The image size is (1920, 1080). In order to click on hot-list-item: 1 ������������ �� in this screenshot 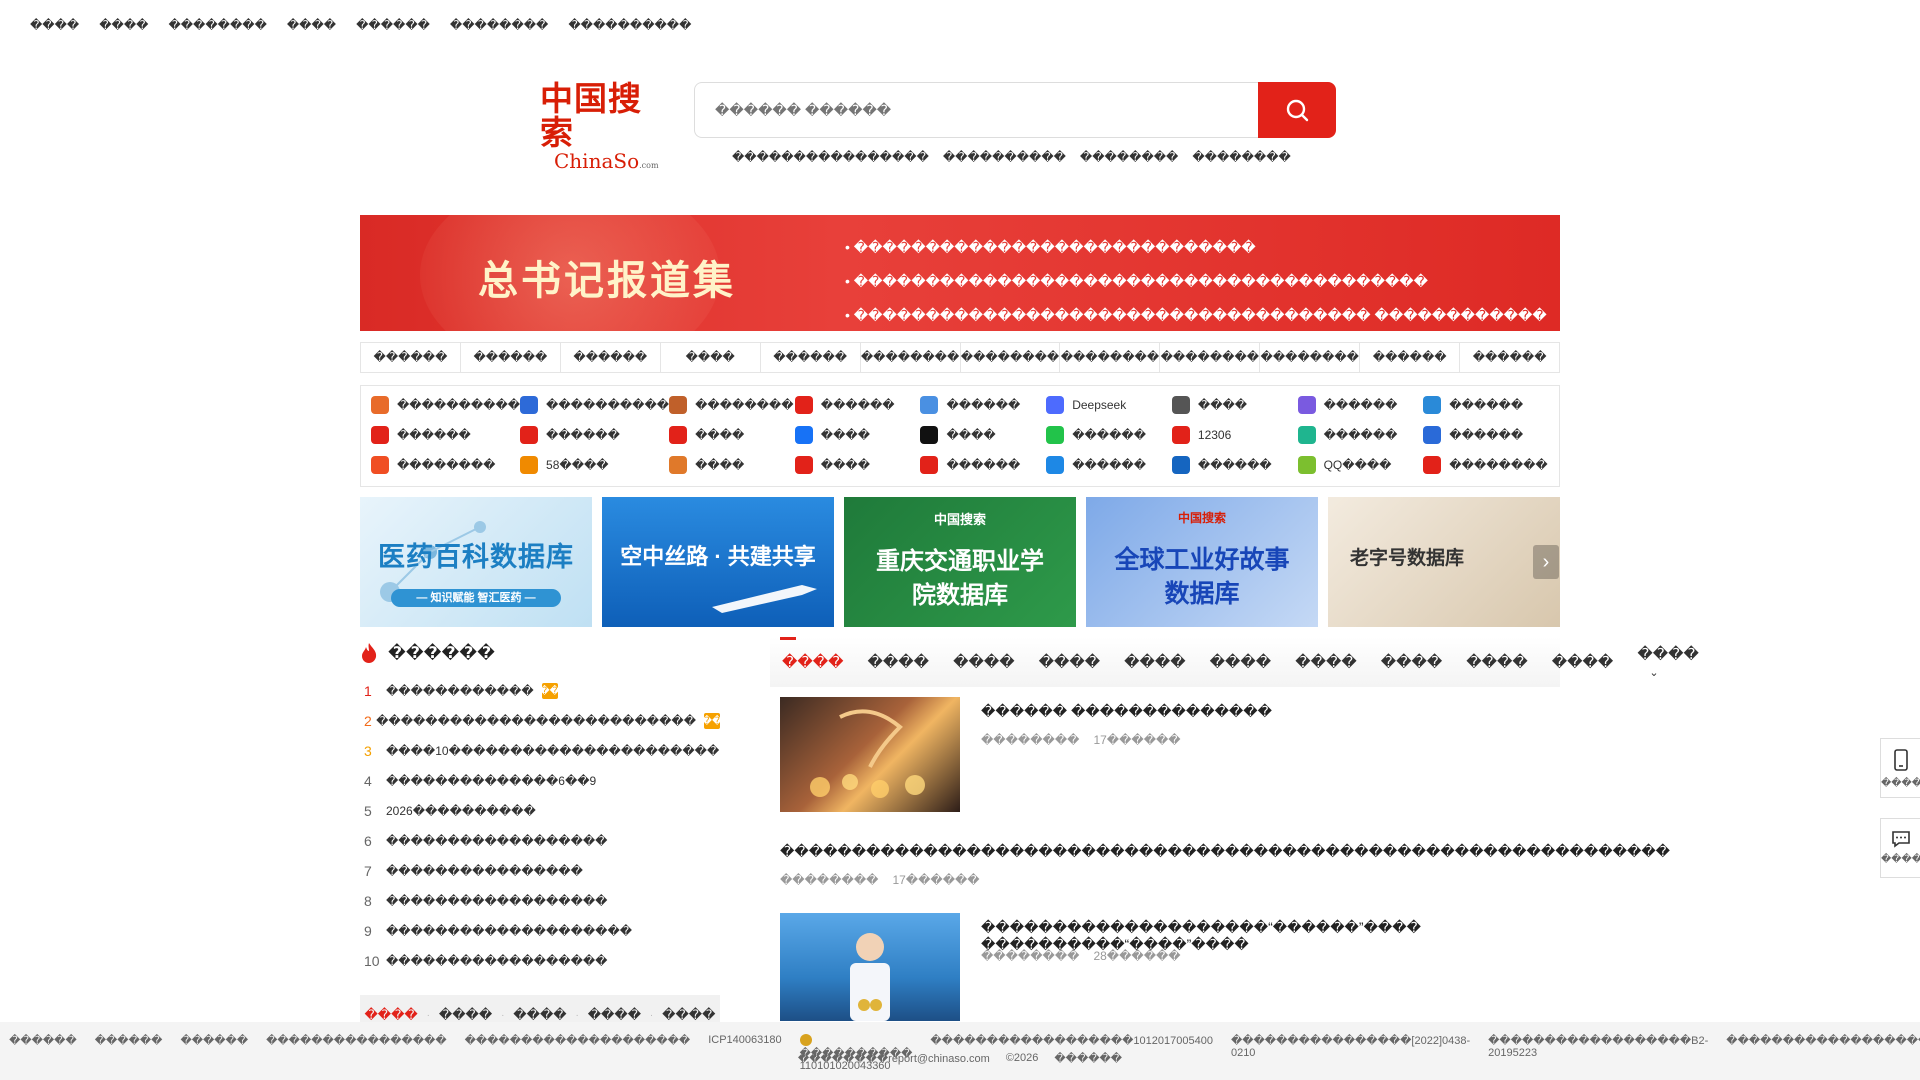, I will do `click(540, 691)`.